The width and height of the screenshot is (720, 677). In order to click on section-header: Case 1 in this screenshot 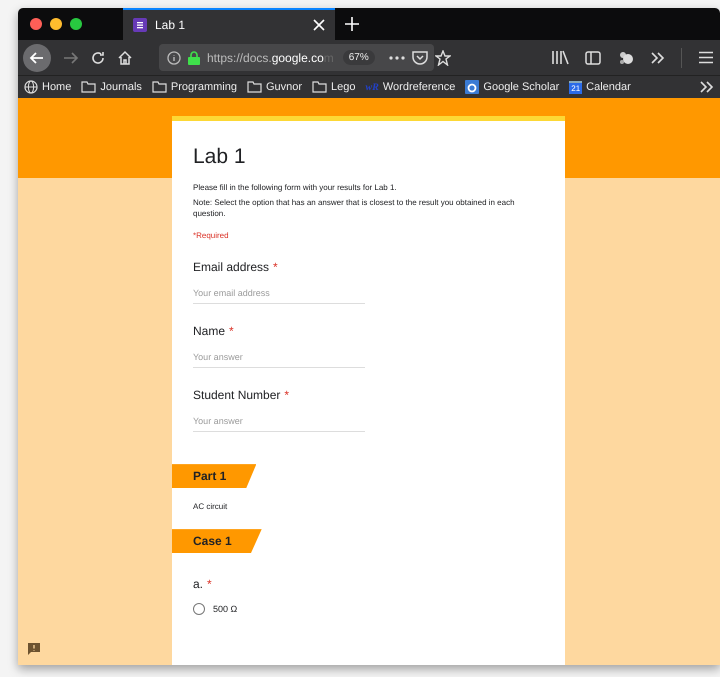, I will do `click(217, 541)`.